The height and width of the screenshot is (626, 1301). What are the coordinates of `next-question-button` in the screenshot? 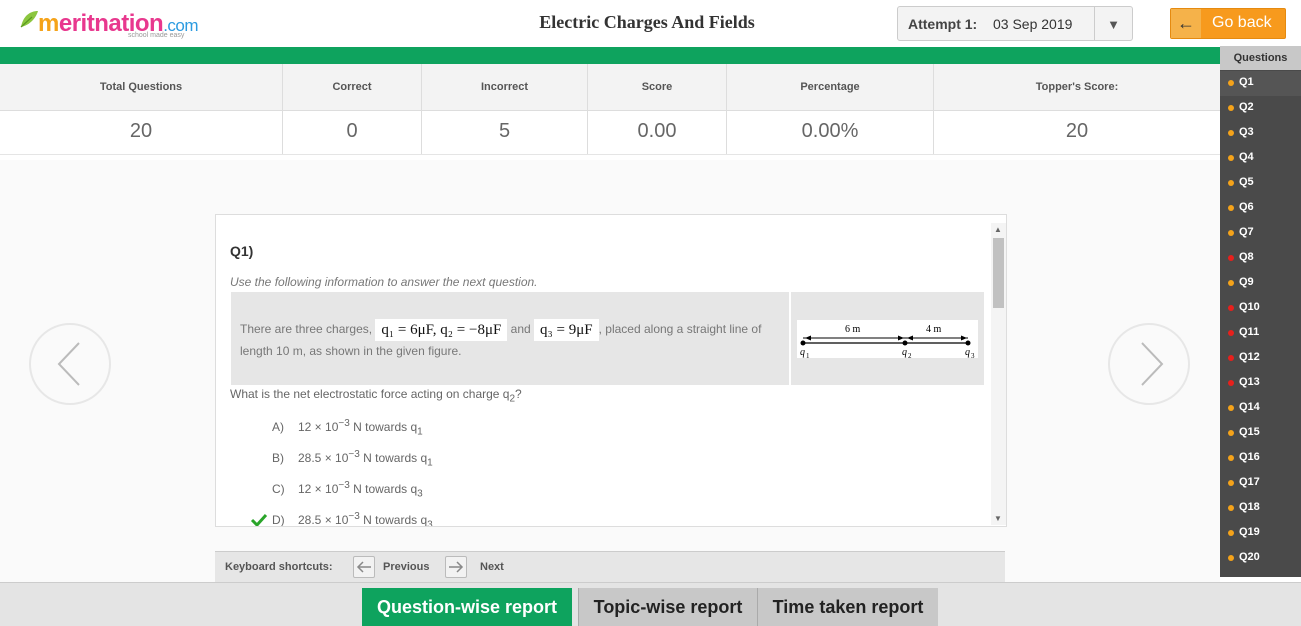 It's located at (1149, 364).